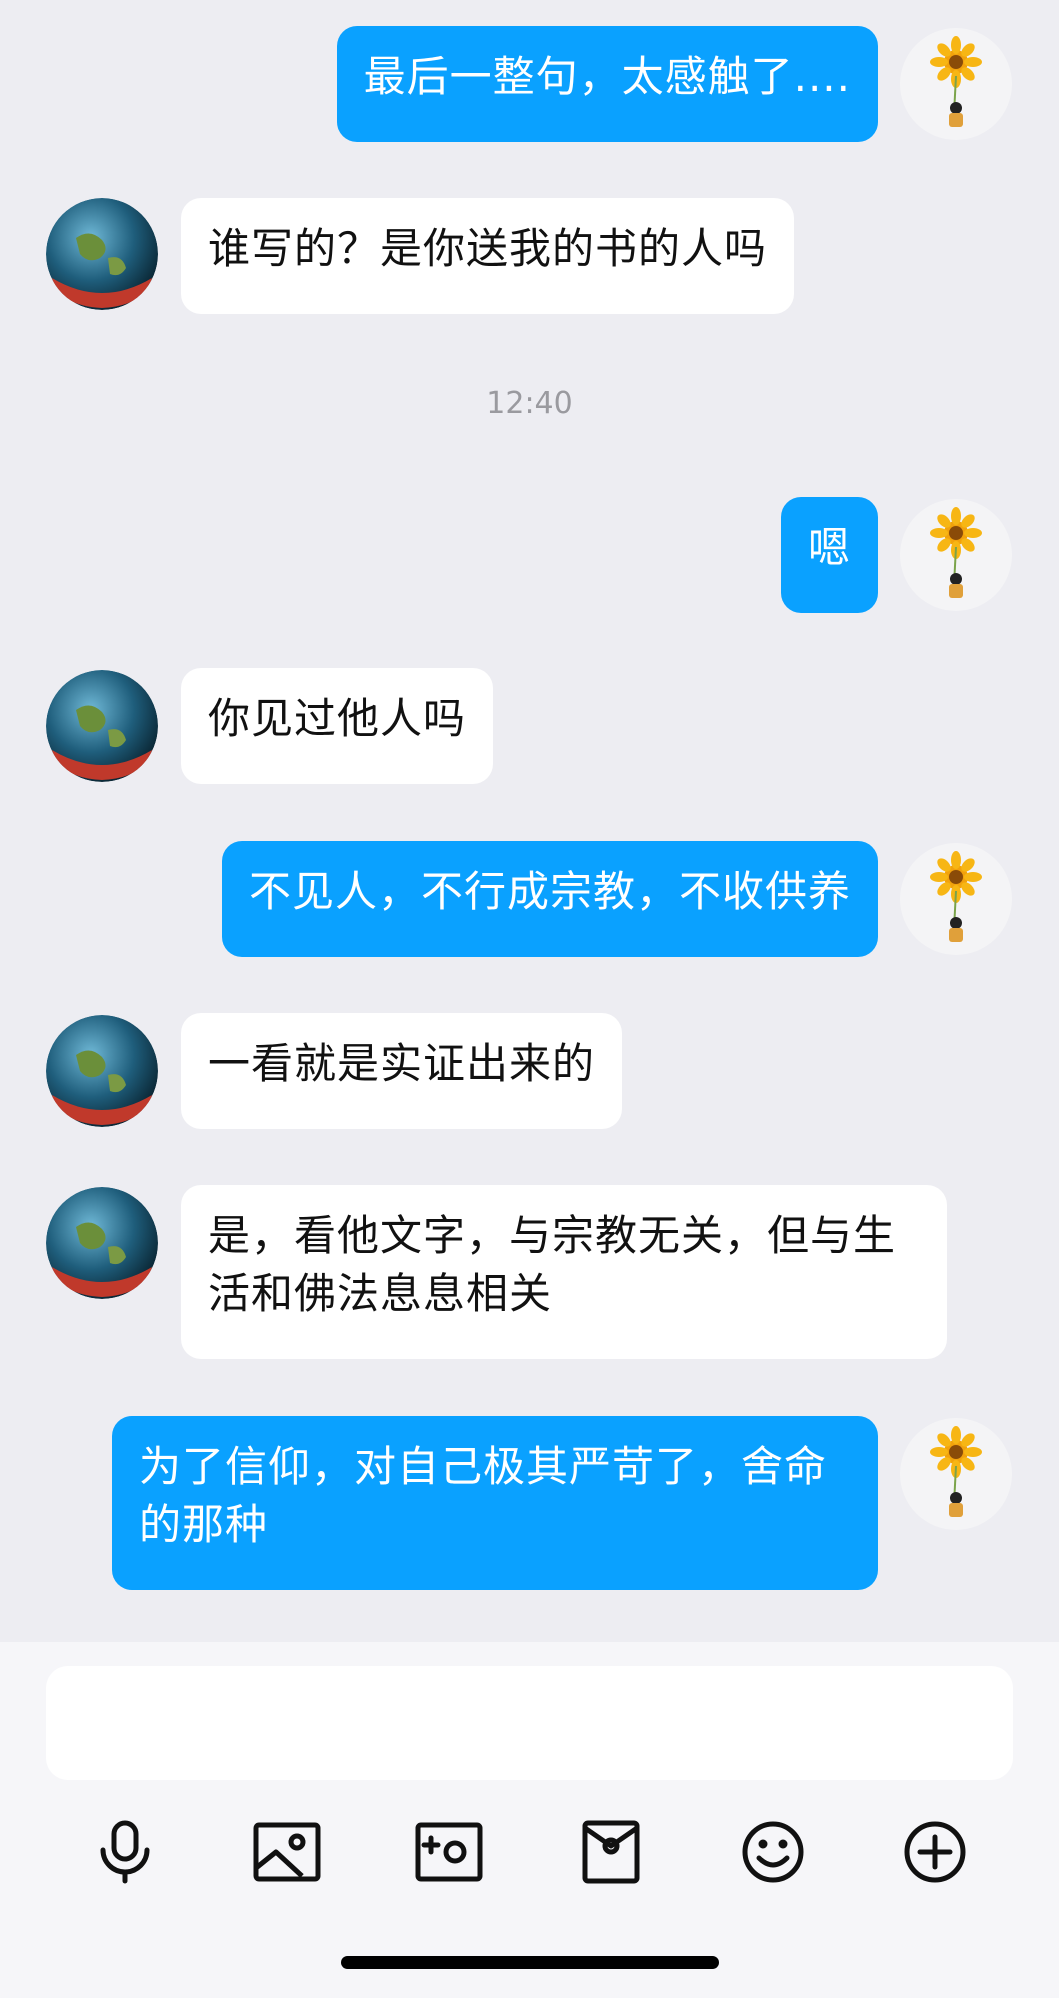  I want to click on message-bubble-sent: 为了信仰，对自己极其严苛了，舍命的那种, so click(495, 1503).